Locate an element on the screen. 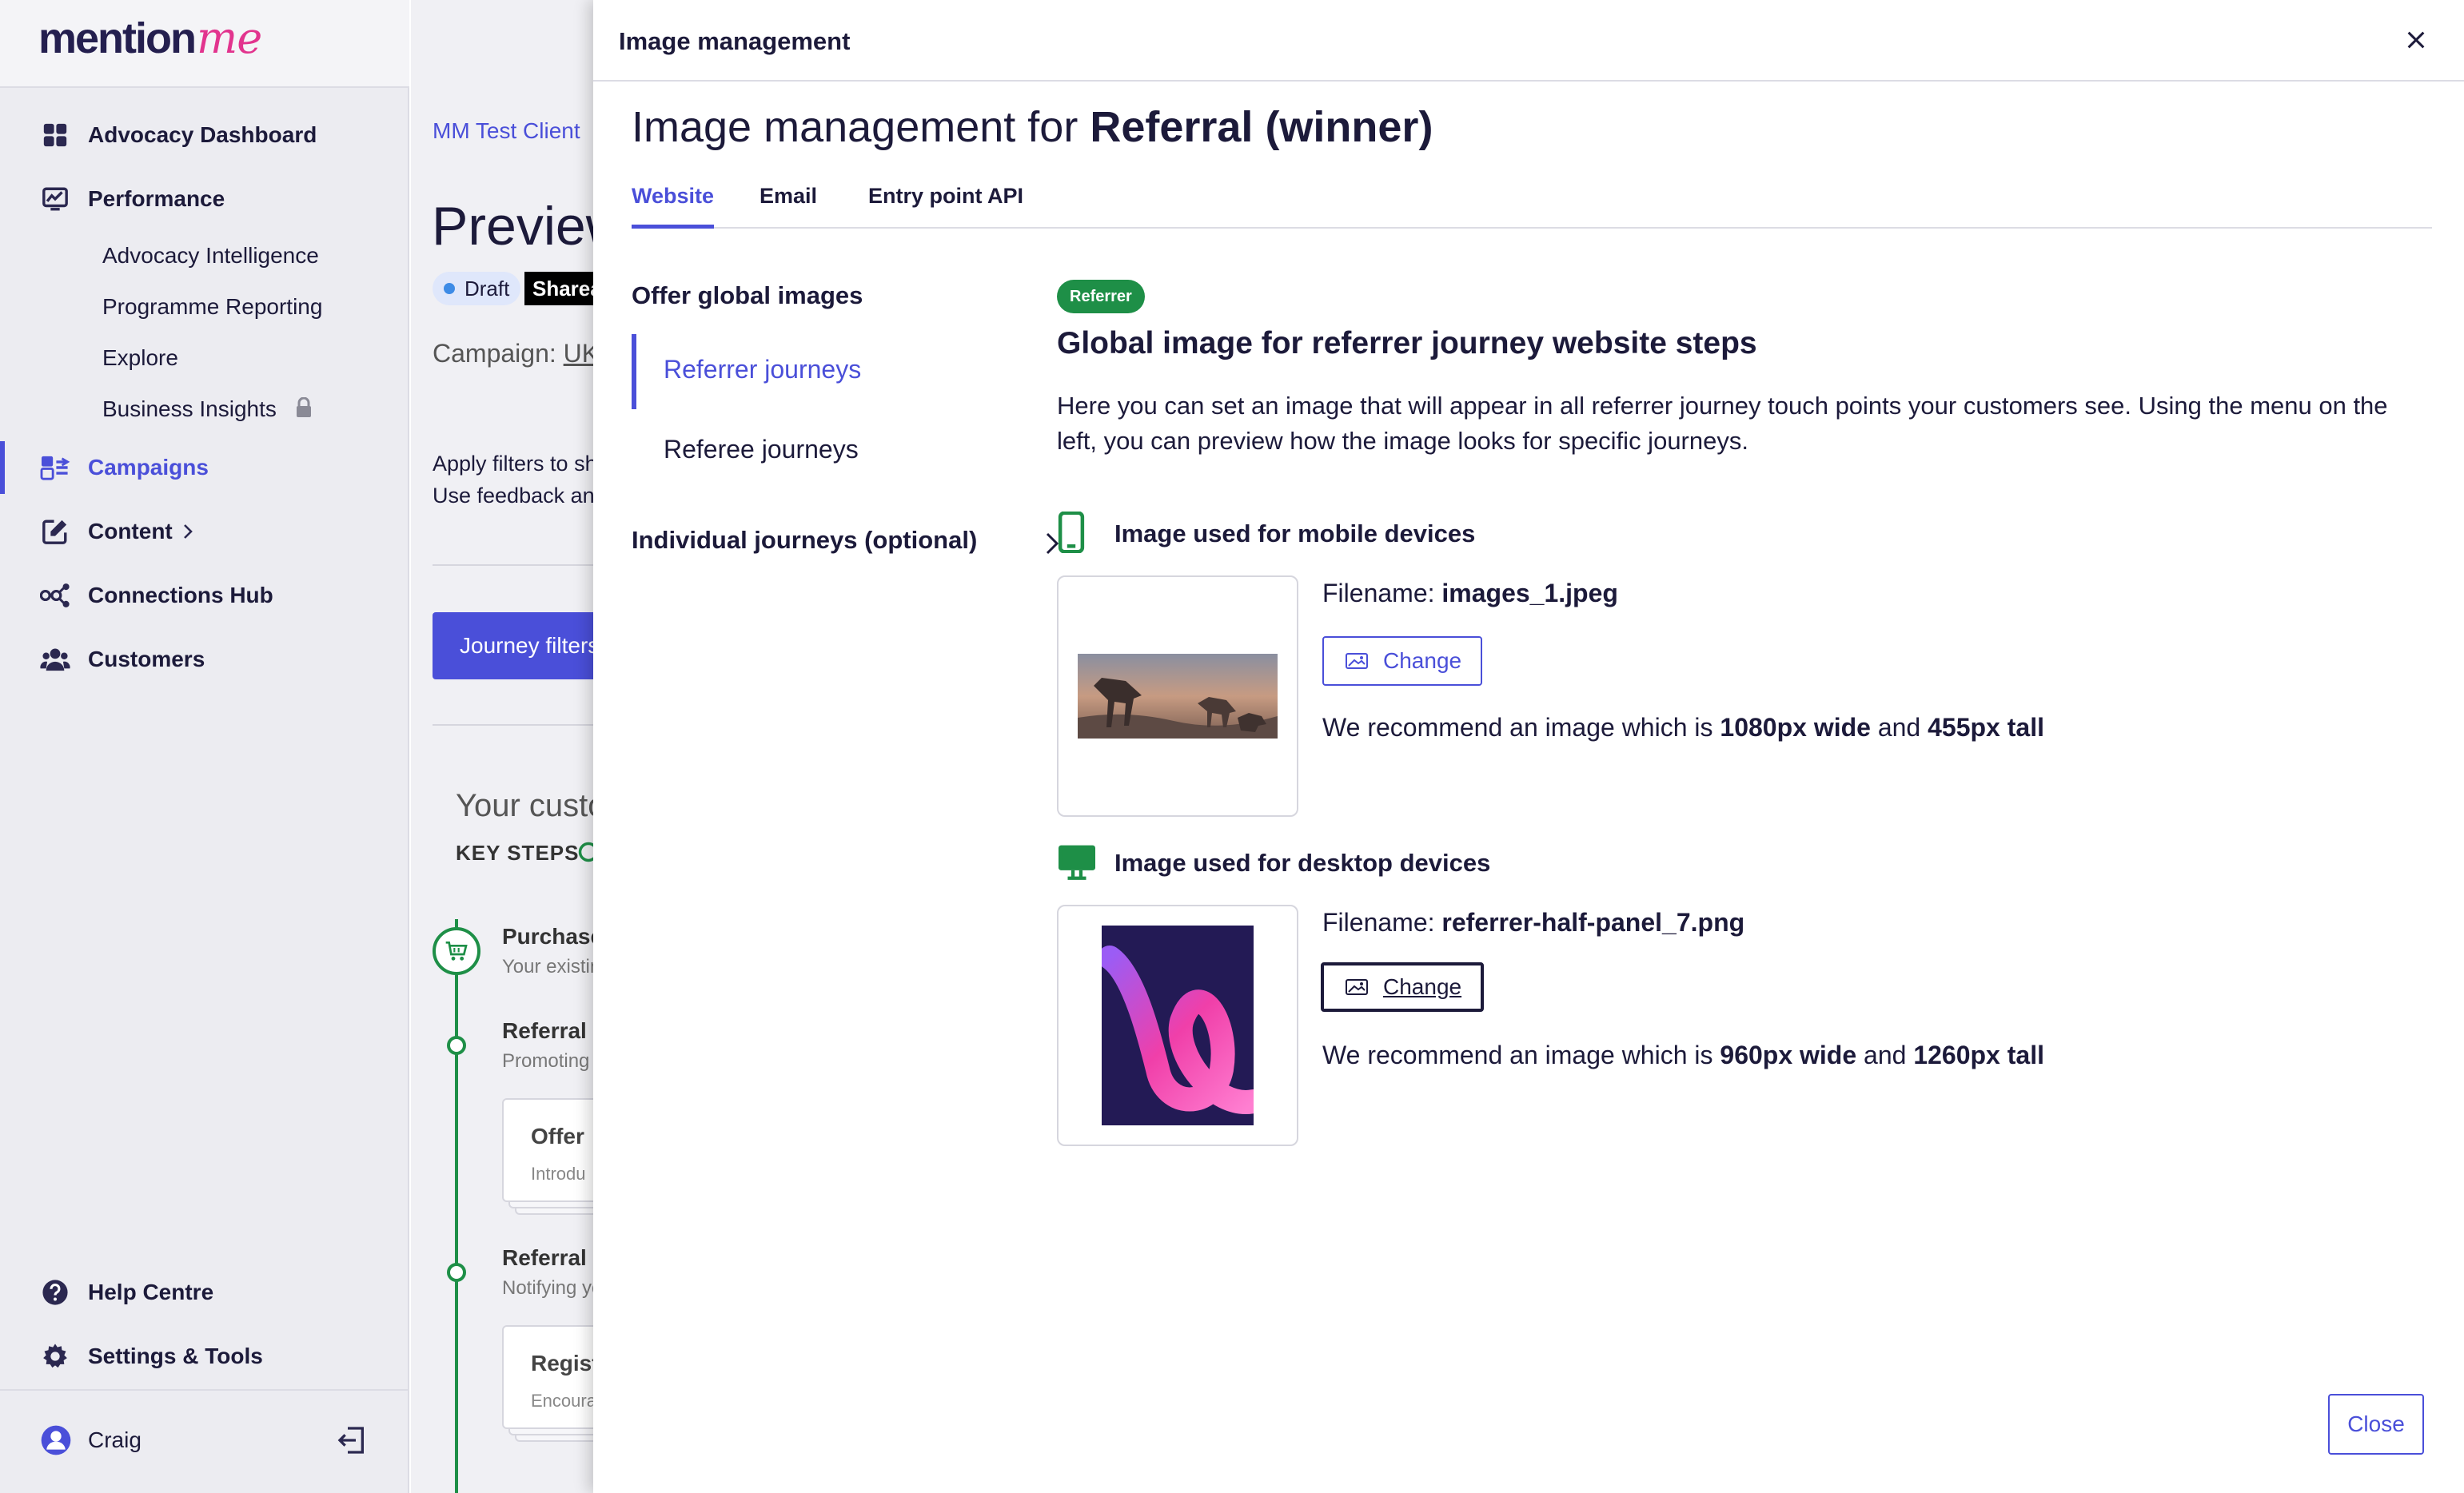 Image resolution: width=2464 pixels, height=1493 pixels. dinosaur-image-preview is located at coordinates (1178, 696).